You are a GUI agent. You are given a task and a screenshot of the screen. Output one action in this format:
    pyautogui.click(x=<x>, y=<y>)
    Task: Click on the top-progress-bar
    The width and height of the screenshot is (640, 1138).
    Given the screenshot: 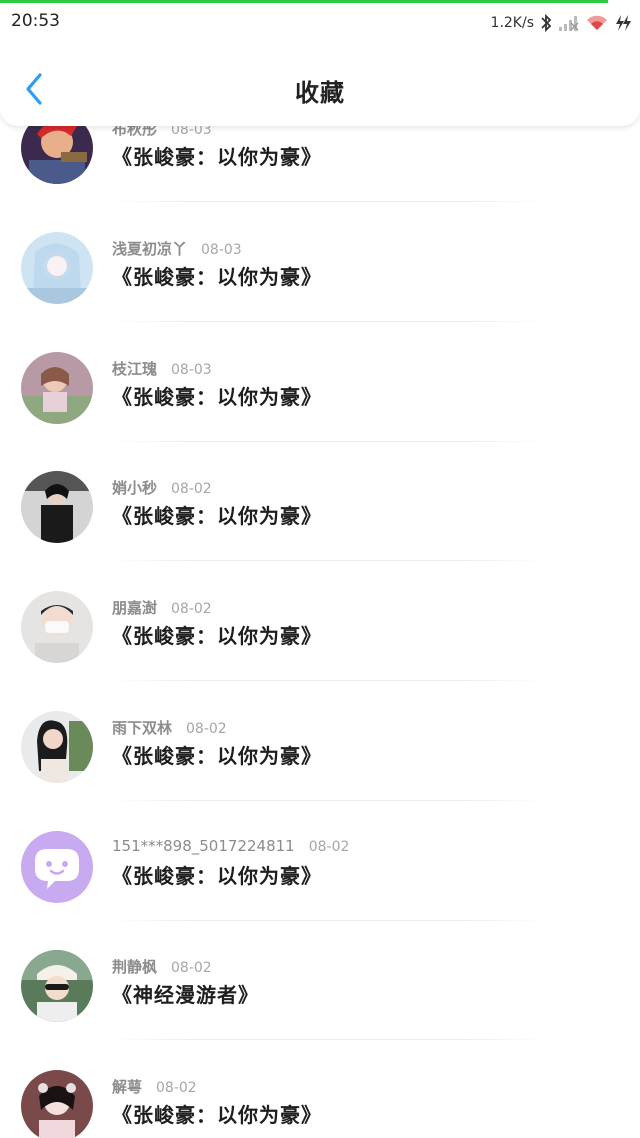 What is the action you would take?
    pyautogui.click(x=304, y=1)
    